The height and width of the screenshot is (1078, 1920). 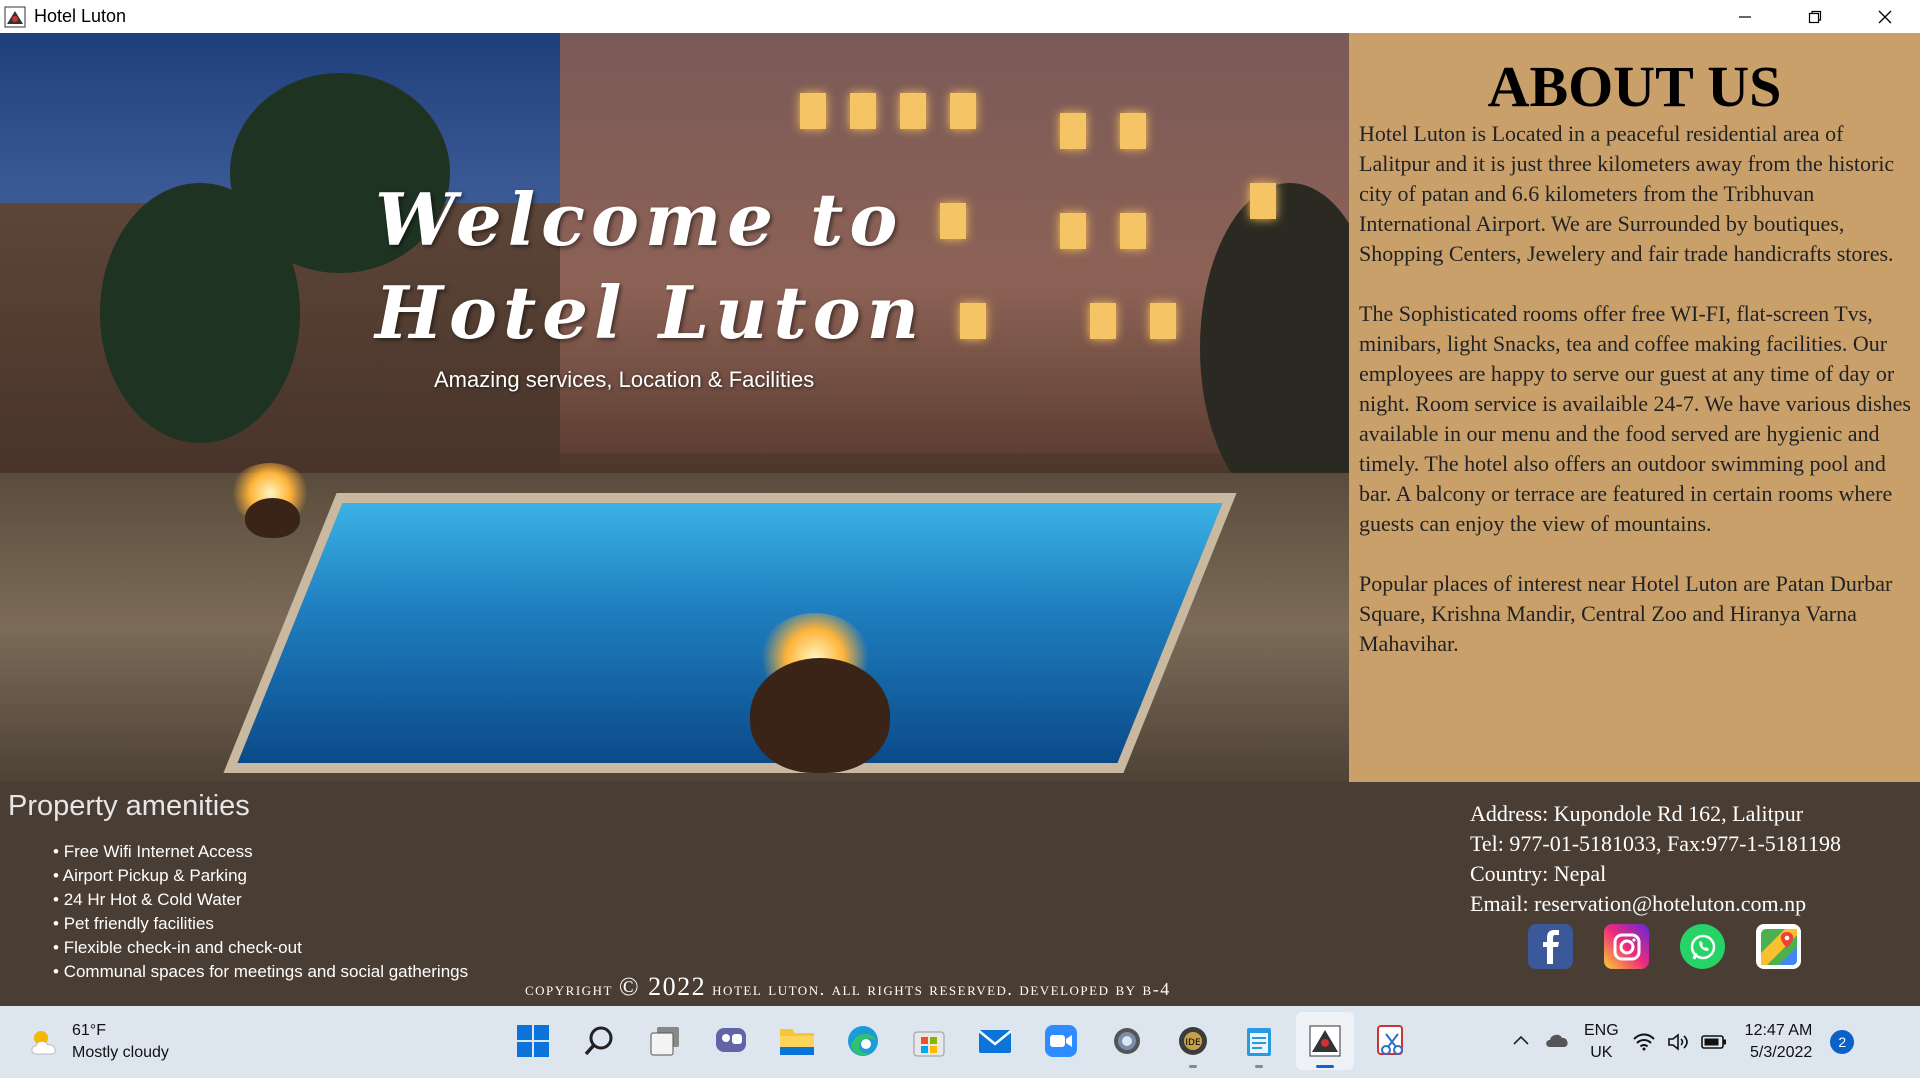 What do you see at coordinates (929, 1044) in the screenshot?
I see `store-icon` at bounding box center [929, 1044].